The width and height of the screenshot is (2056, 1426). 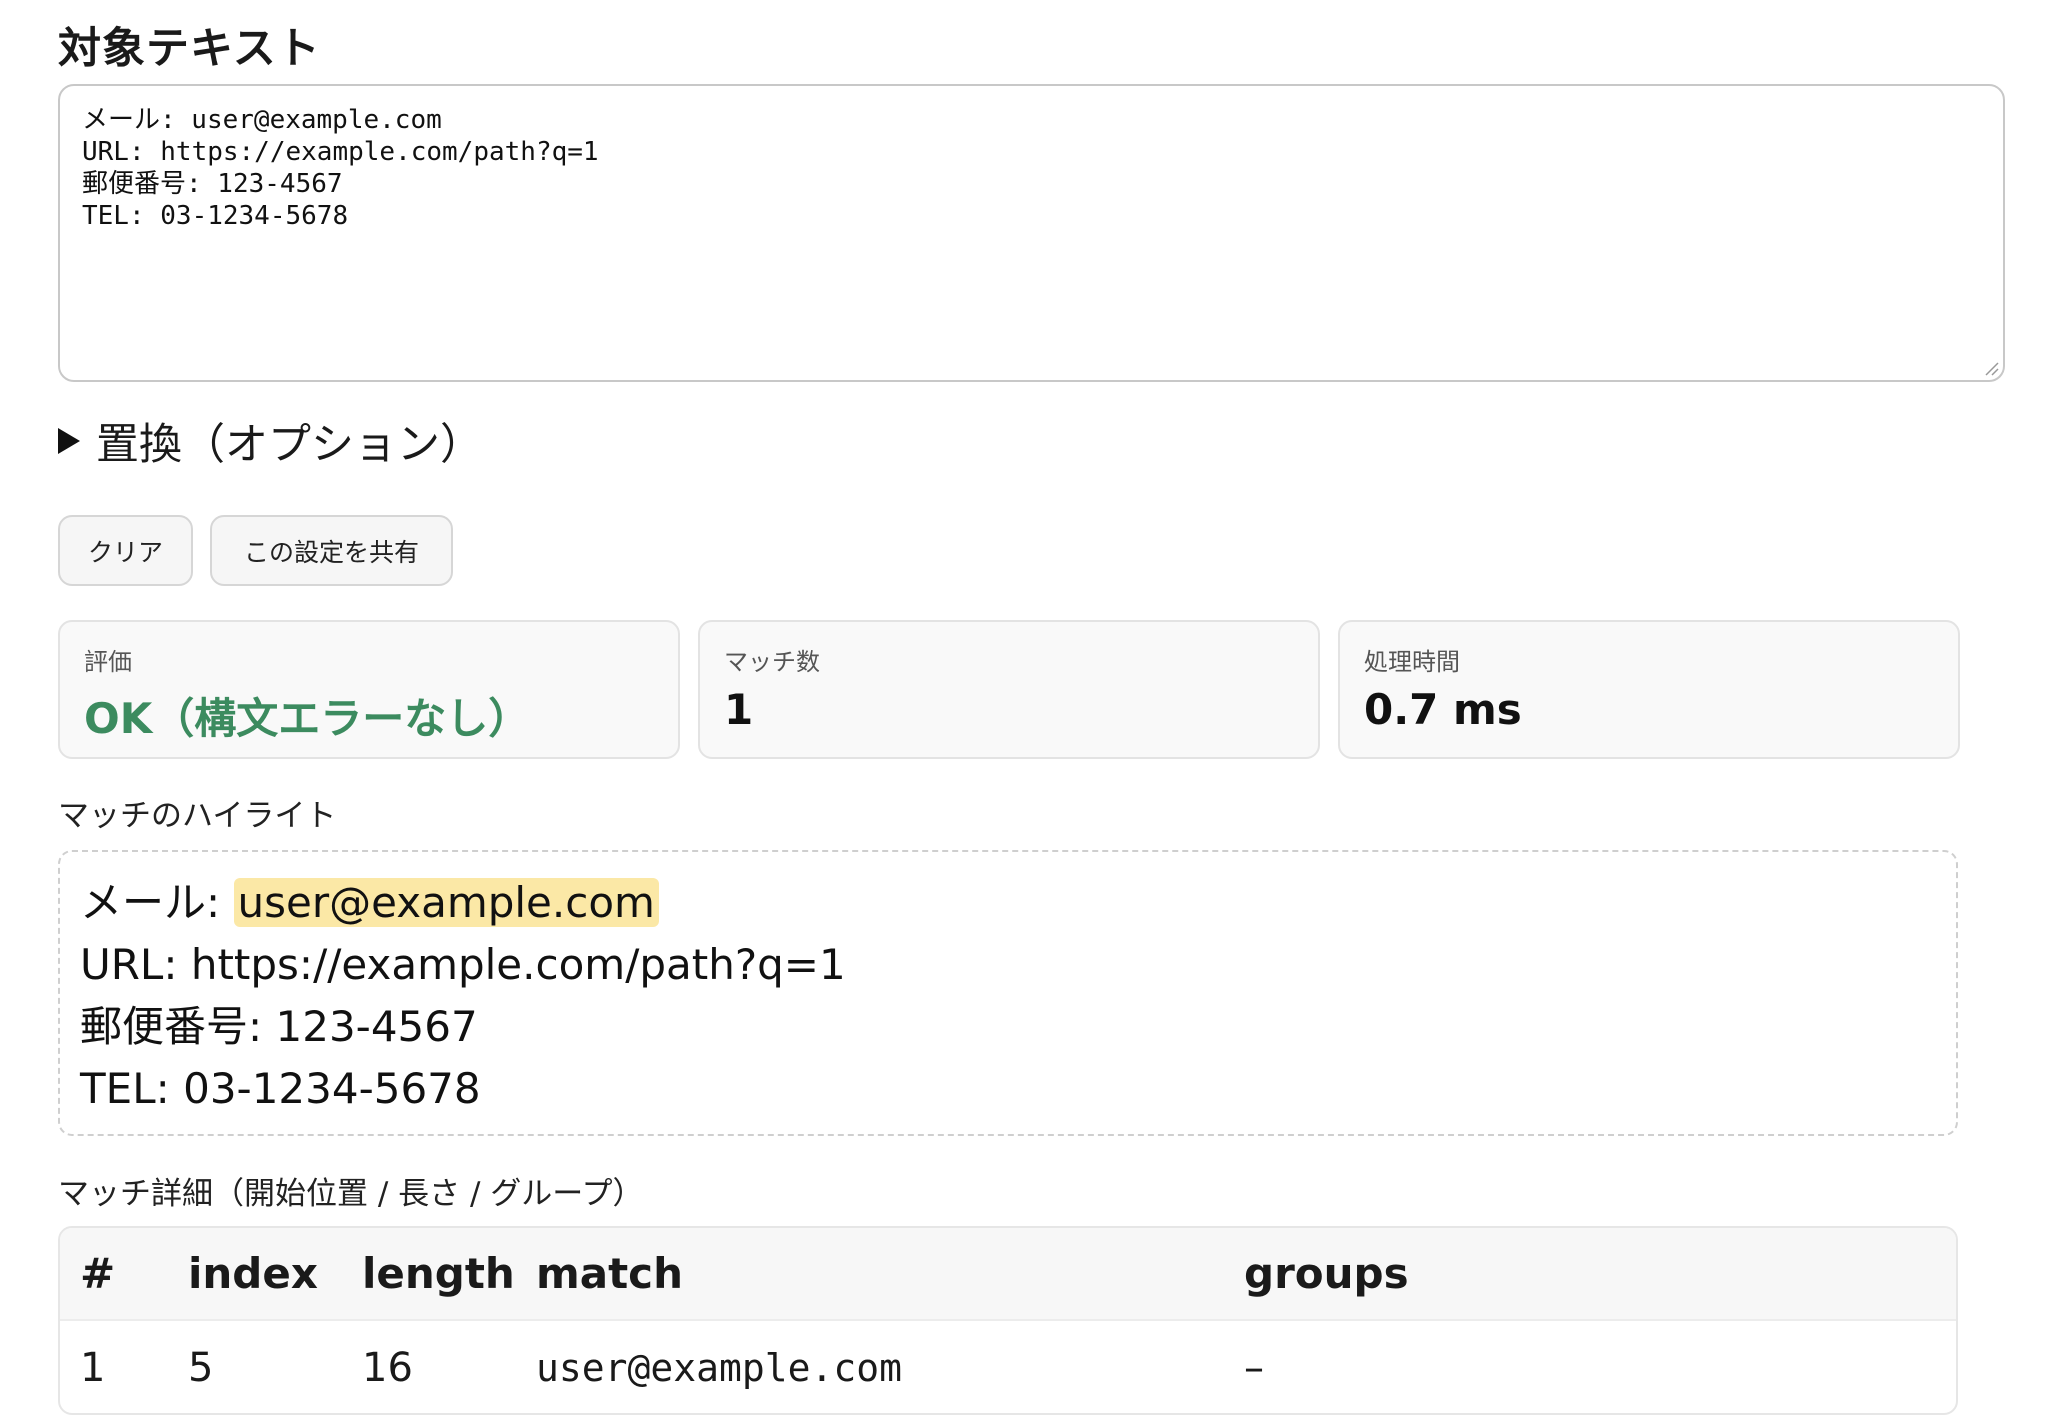 What do you see at coordinates (189, 49) in the screenshot?
I see `target-text-heading: 対象テキスト` at bounding box center [189, 49].